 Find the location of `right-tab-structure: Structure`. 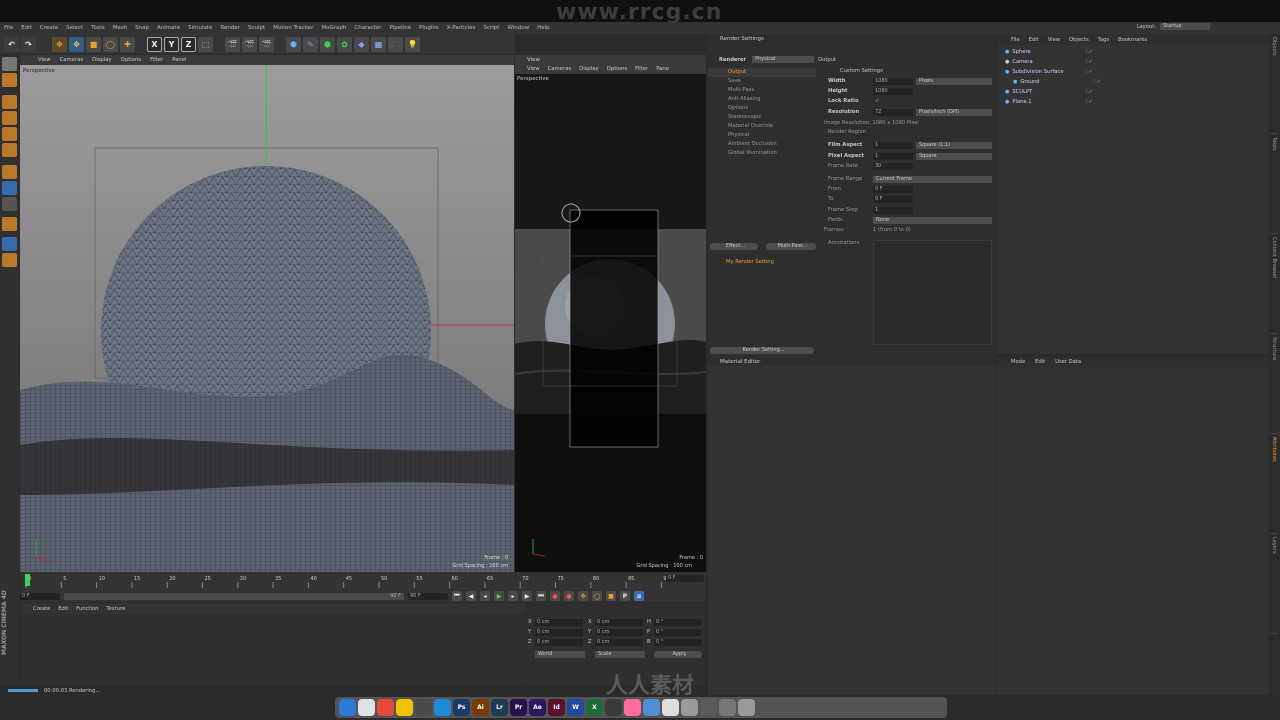

right-tab-structure: Structure is located at coordinates (1274, 384).